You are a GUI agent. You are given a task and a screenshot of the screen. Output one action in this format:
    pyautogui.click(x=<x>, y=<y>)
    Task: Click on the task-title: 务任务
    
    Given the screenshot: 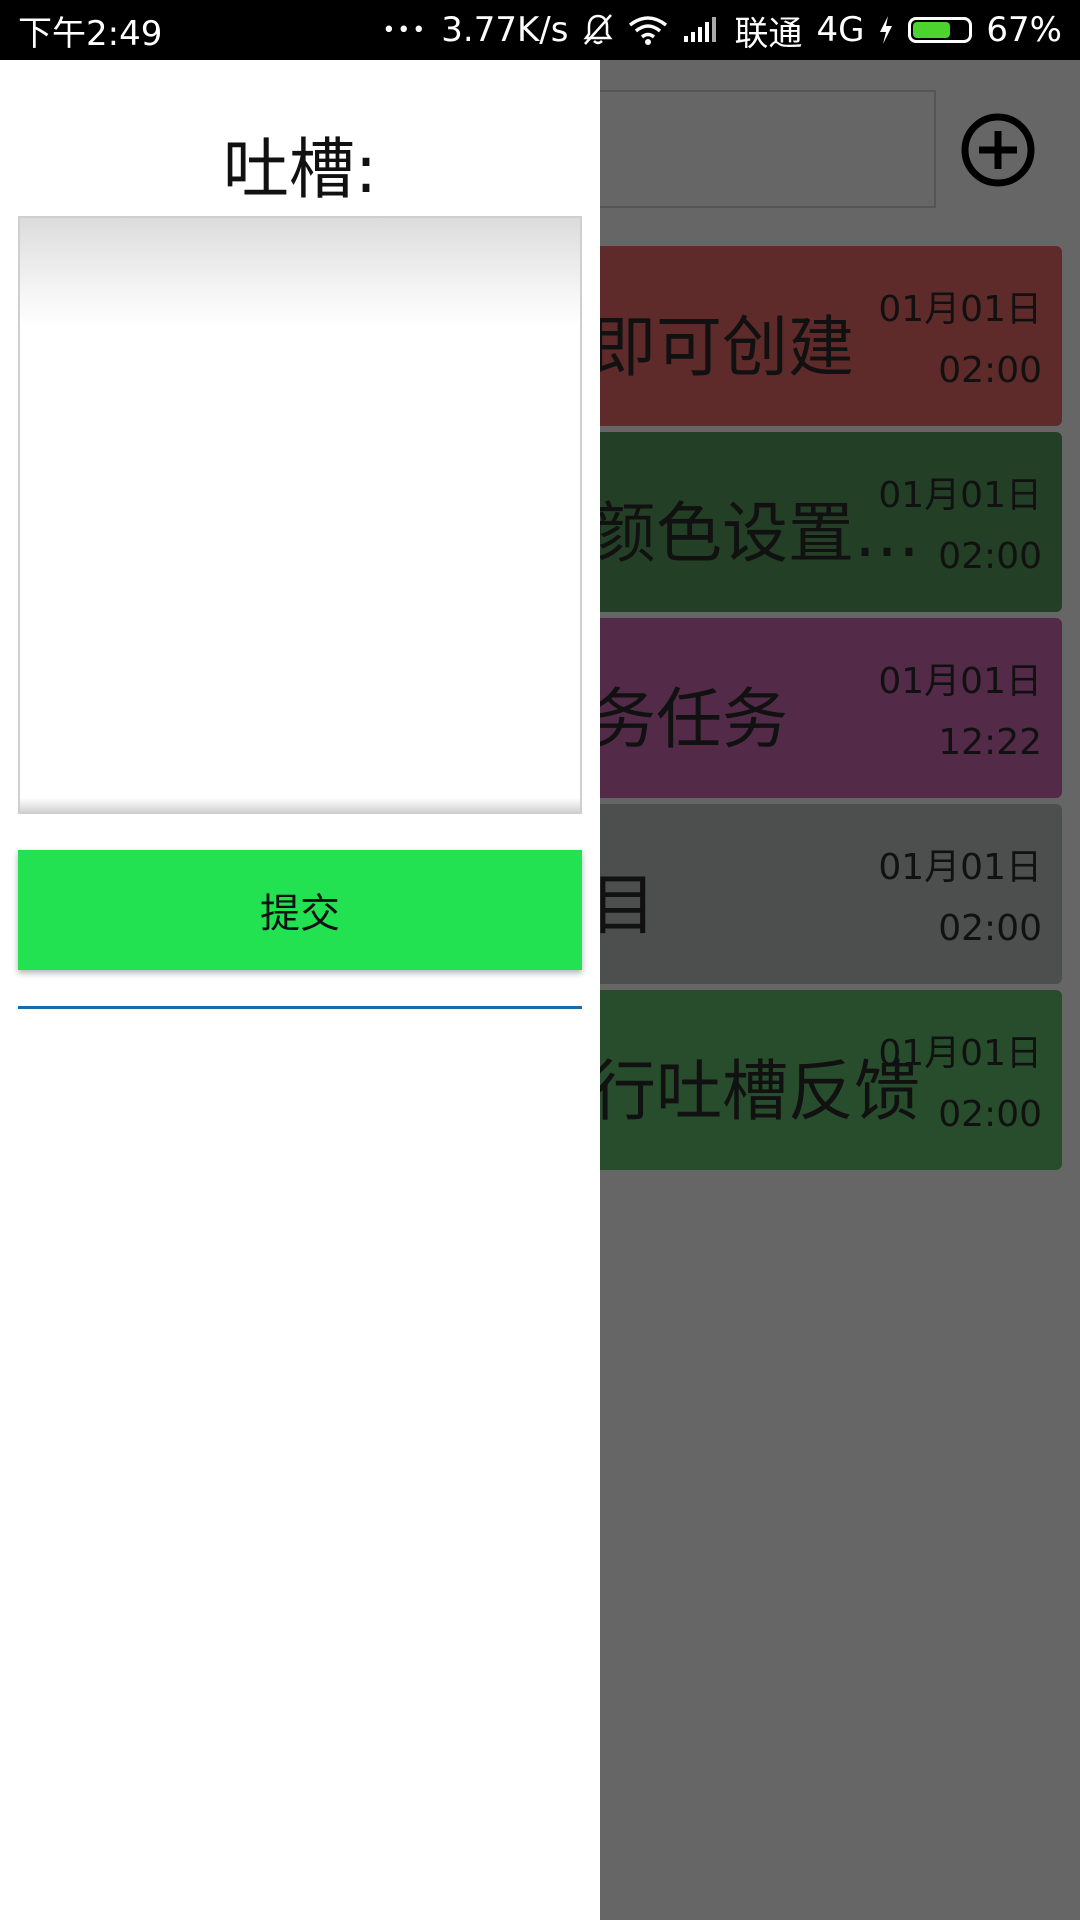 What is the action you would take?
    pyautogui.click(x=689, y=719)
    